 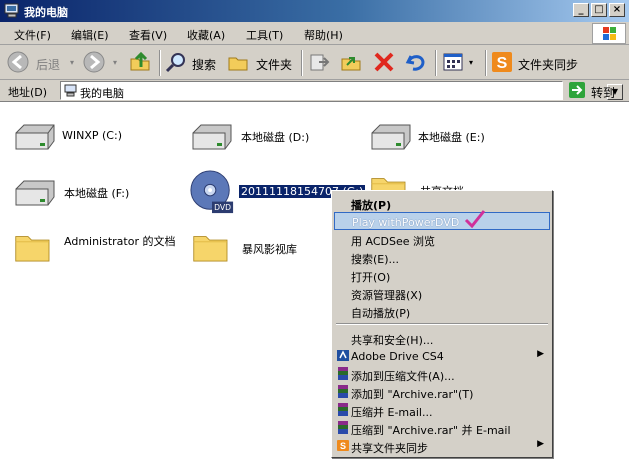 I want to click on ctx-separator, so click(x=442, y=324).